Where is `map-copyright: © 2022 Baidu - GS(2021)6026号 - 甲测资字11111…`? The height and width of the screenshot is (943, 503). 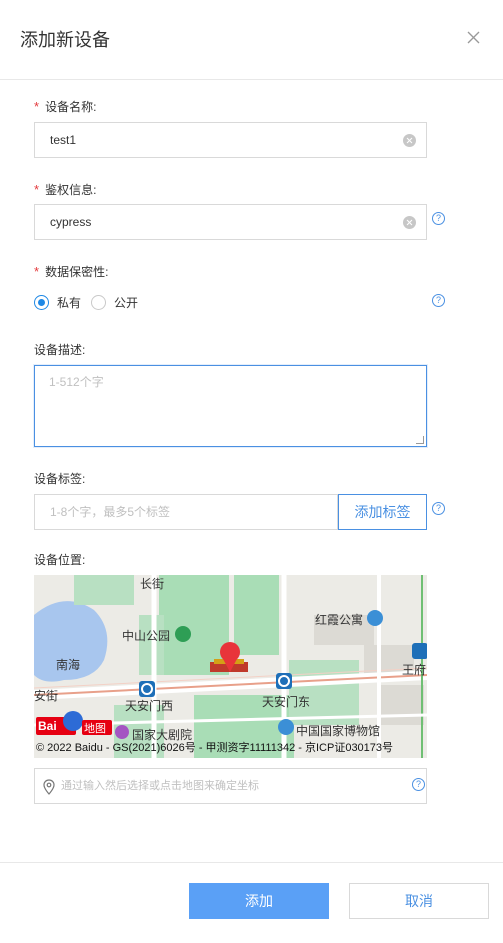 map-copyright: © 2022 Baidu - GS(2021)6026号 - 甲测资字11111… is located at coordinates (215, 748).